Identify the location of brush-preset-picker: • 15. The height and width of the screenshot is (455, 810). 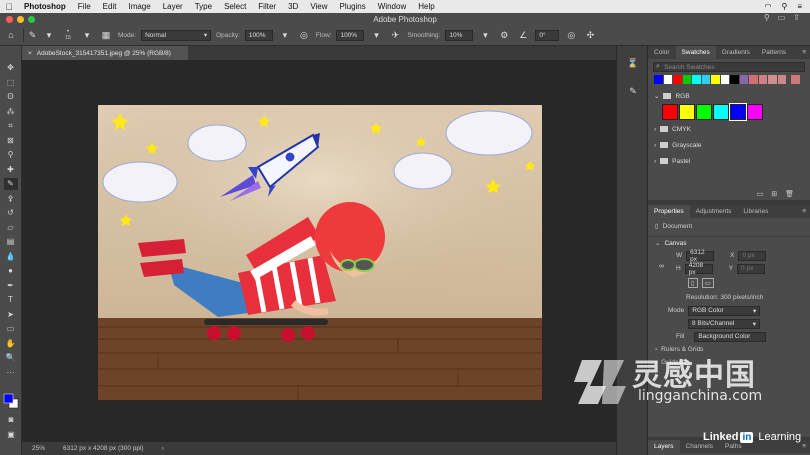
(68, 35).